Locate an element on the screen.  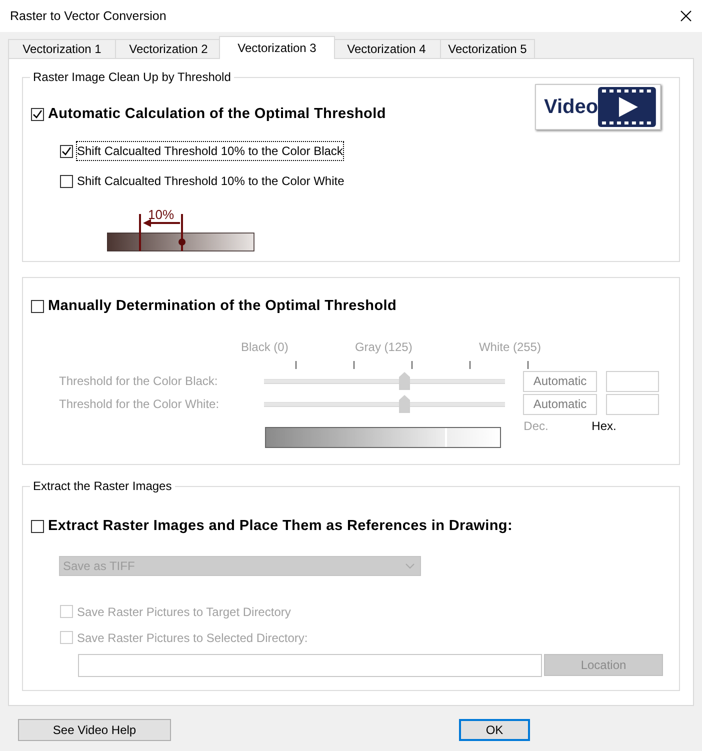
dialog-button: OK is located at coordinates (494, 730).